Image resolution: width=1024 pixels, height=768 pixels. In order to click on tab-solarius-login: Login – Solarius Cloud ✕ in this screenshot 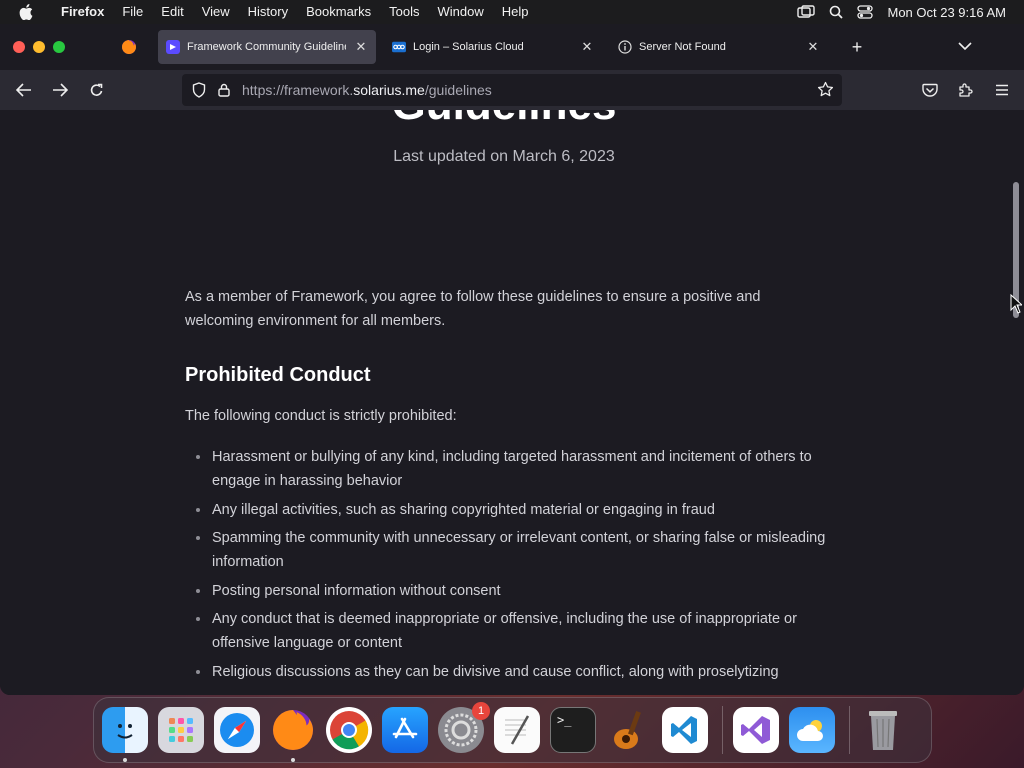, I will do `click(493, 47)`.